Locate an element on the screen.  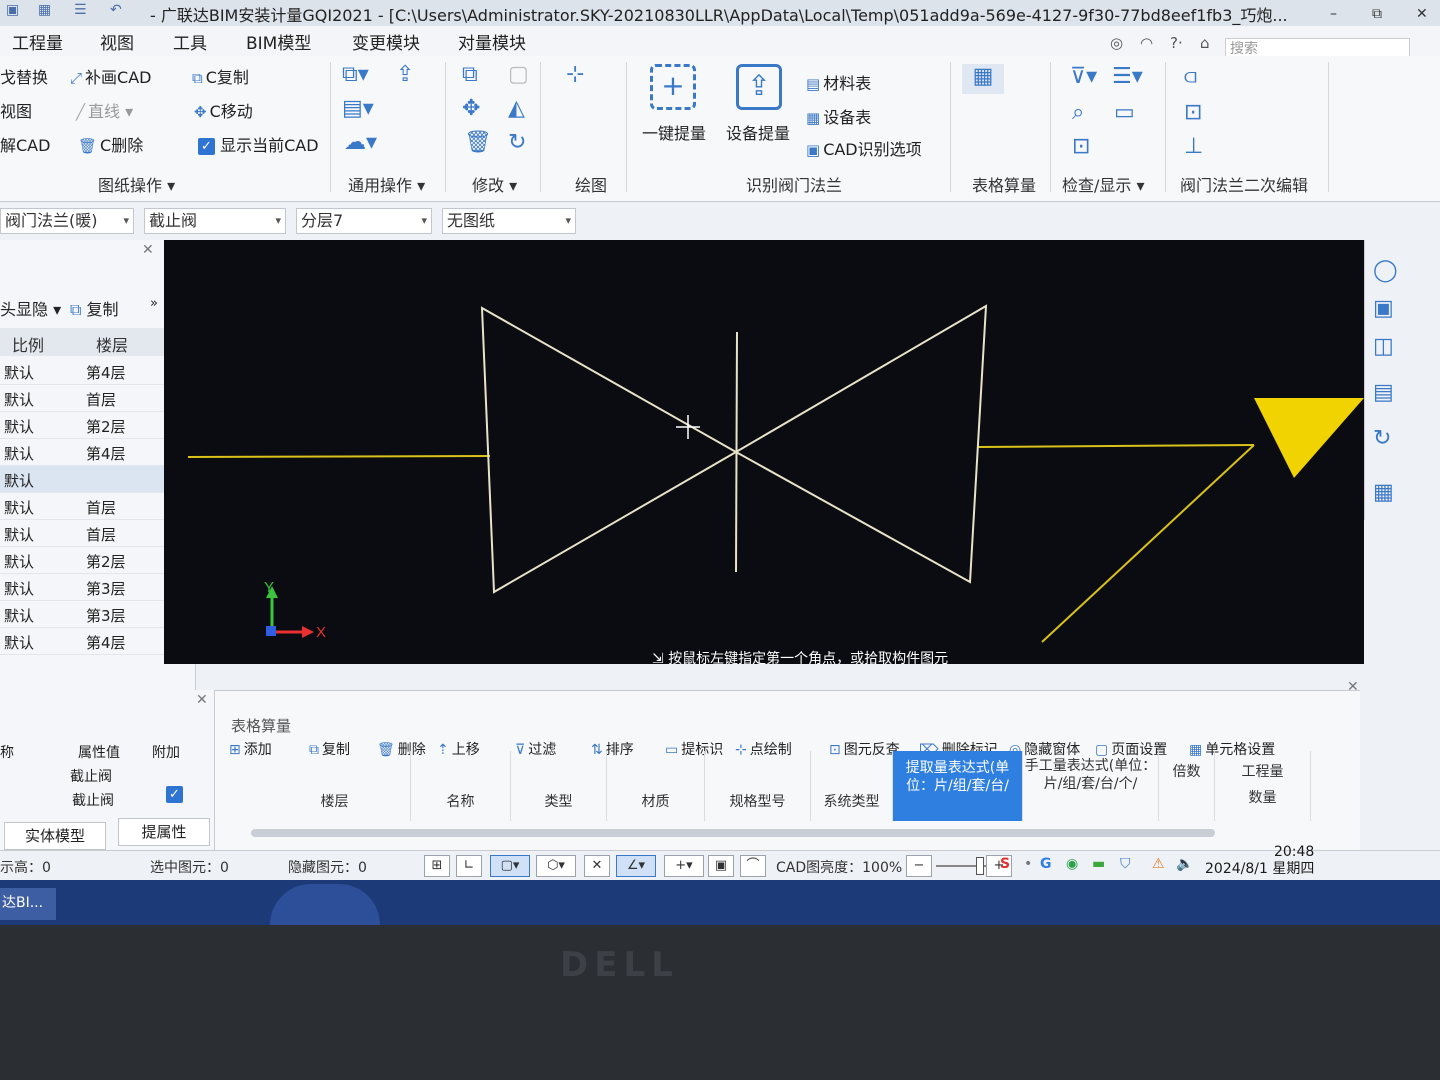
material-table-button: ▤ 材料表 is located at coordinates (838, 82).